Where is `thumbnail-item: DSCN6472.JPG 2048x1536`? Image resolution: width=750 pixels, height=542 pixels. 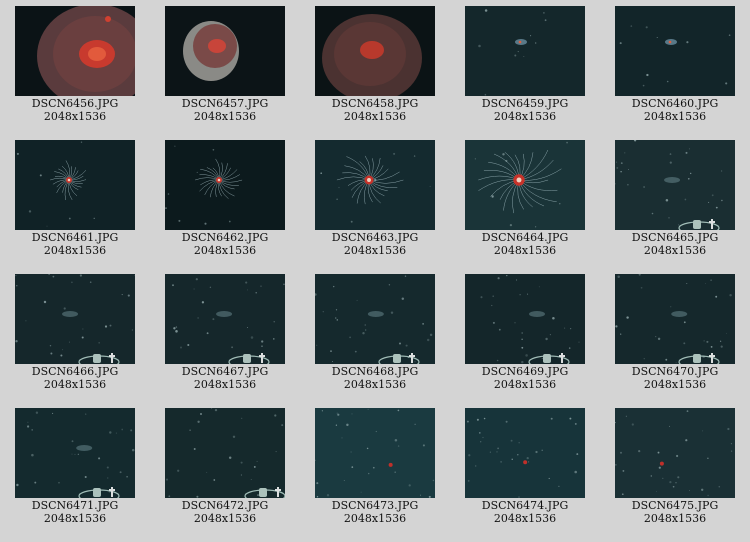 thumbnail-item: DSCN6472.JPG 2048x1536 is located at coordinates (225, 468).